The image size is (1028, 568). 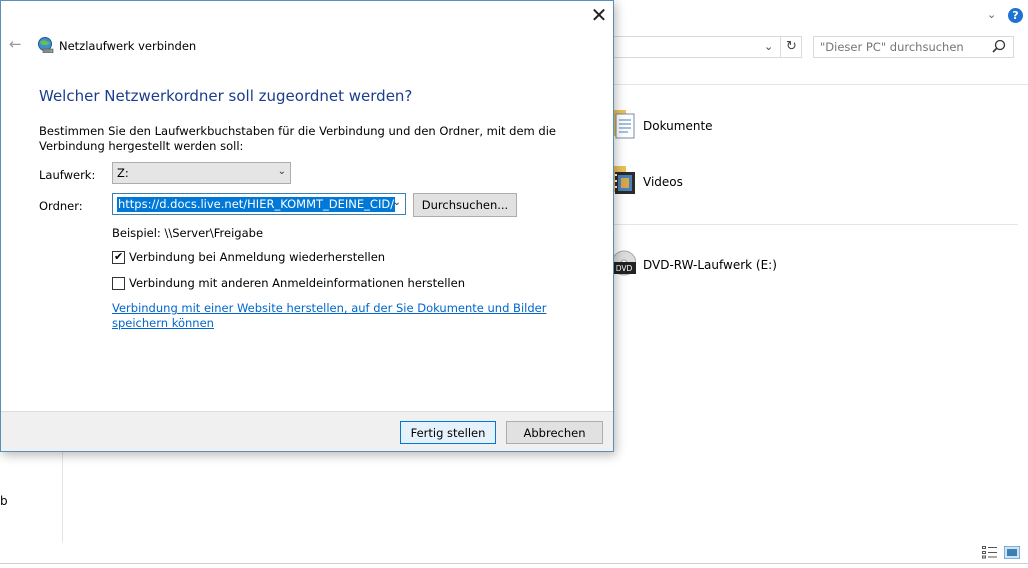 I want to click on other-credentials-checkbox, so click(x=118, y=283).